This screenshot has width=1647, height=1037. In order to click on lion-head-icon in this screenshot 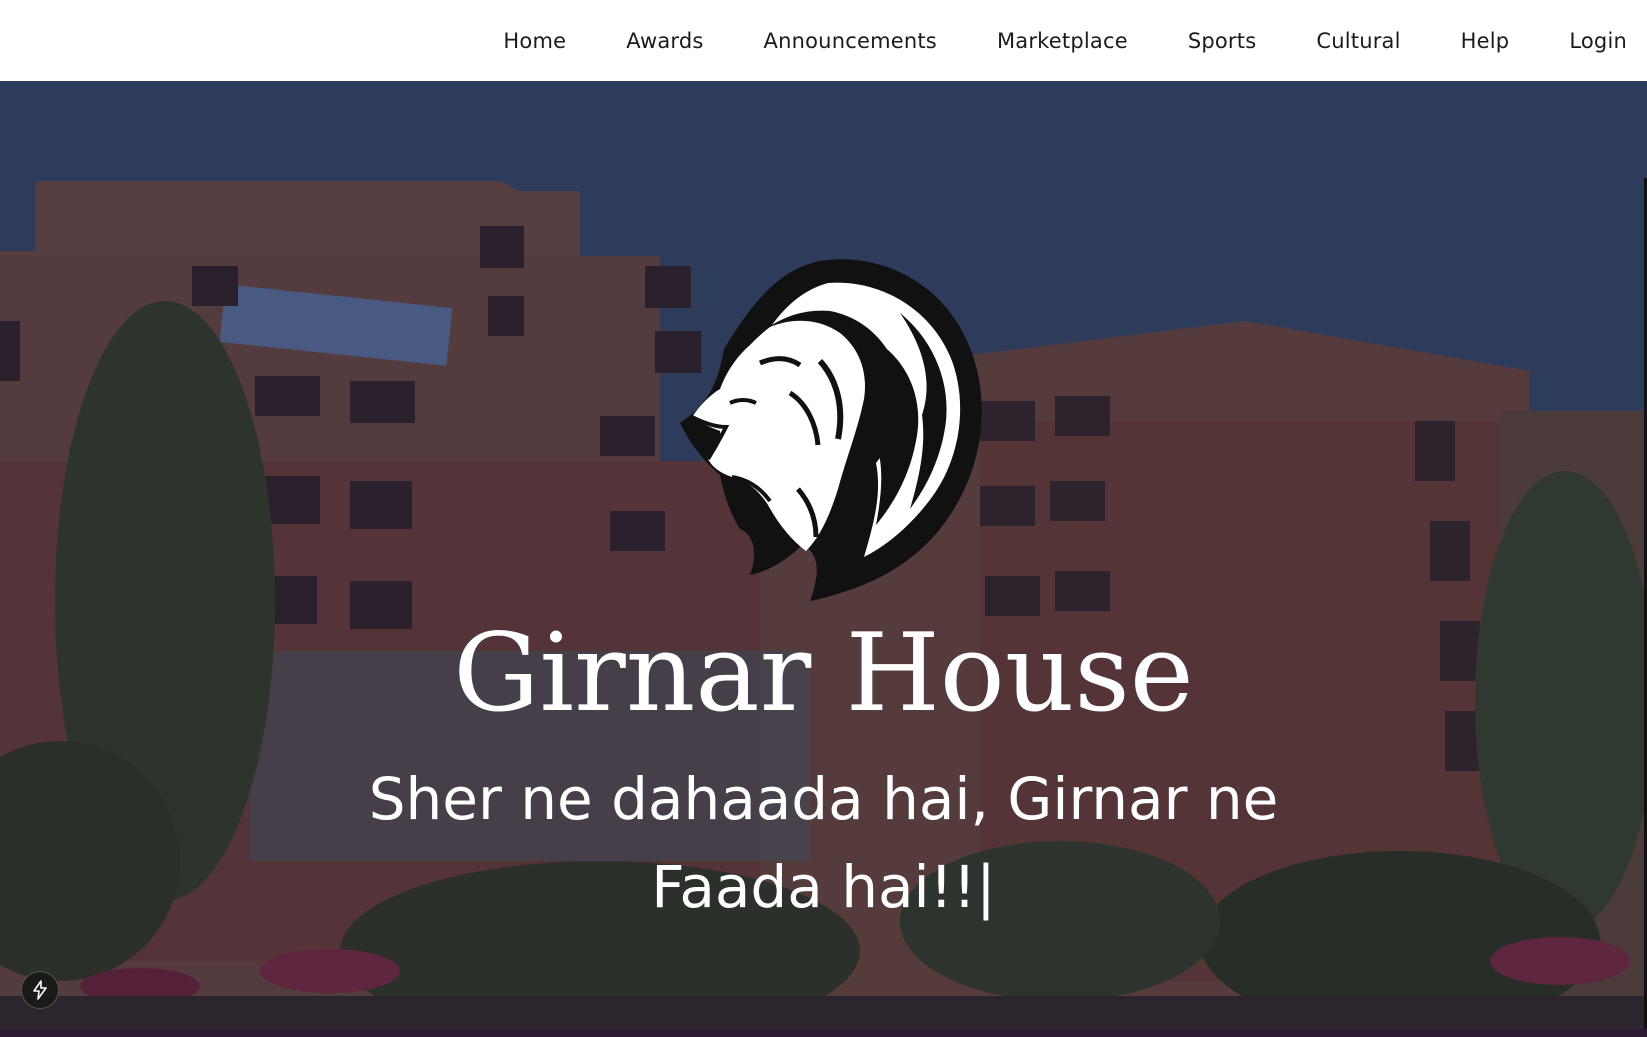, I will do `click(831, 430)`.